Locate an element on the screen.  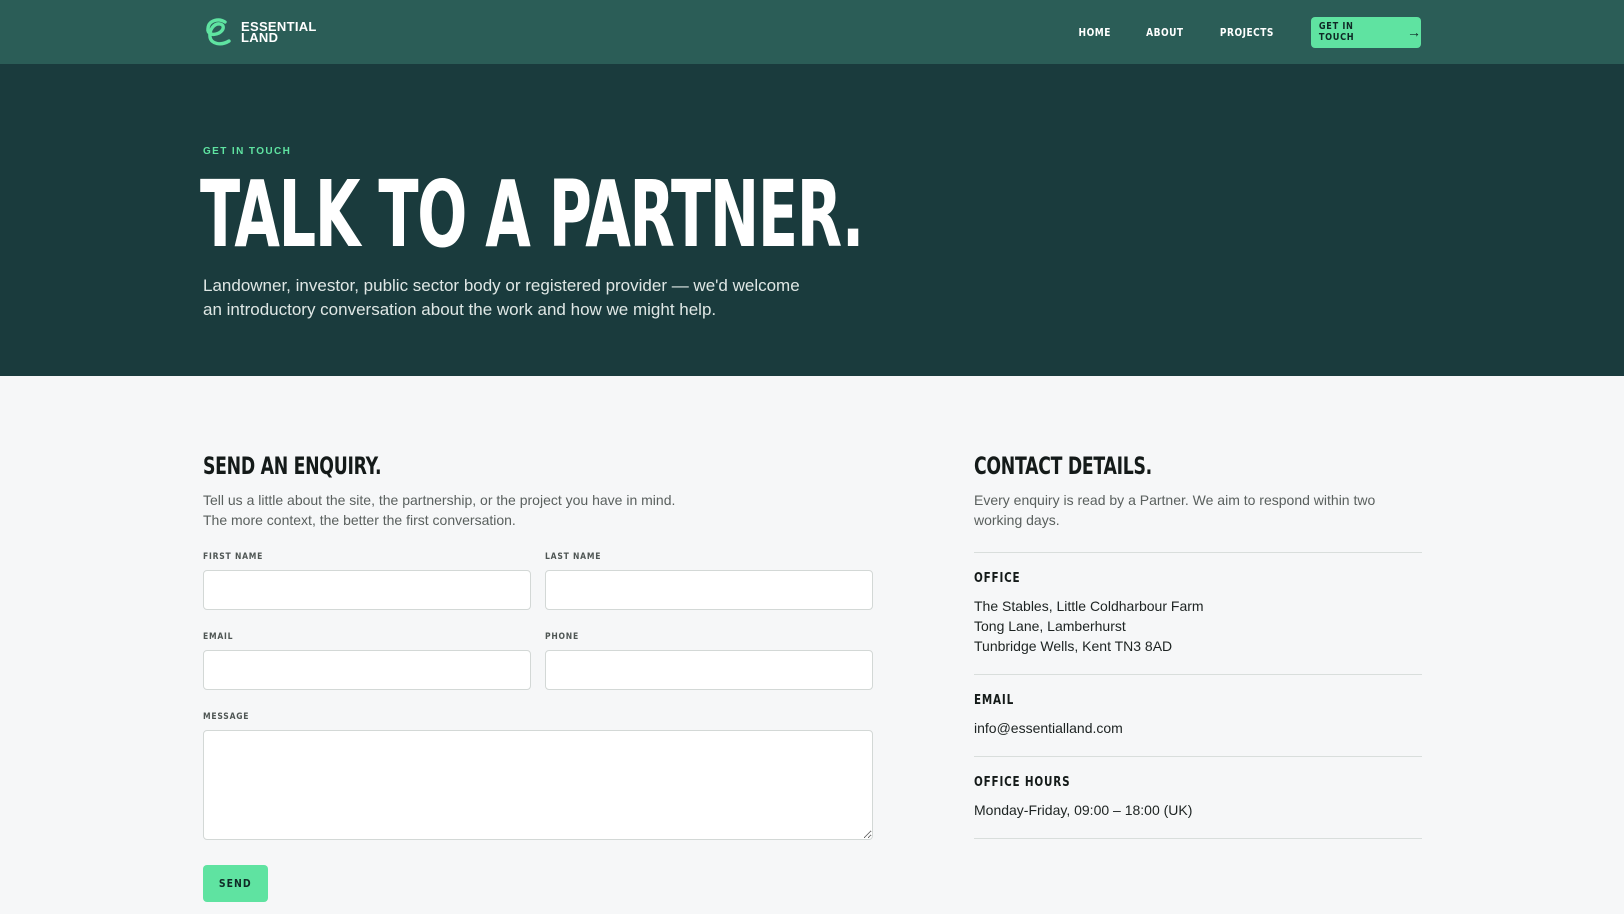
logo-wordmark: ESSENTIAL LAND is located at coordinates (279, 32).